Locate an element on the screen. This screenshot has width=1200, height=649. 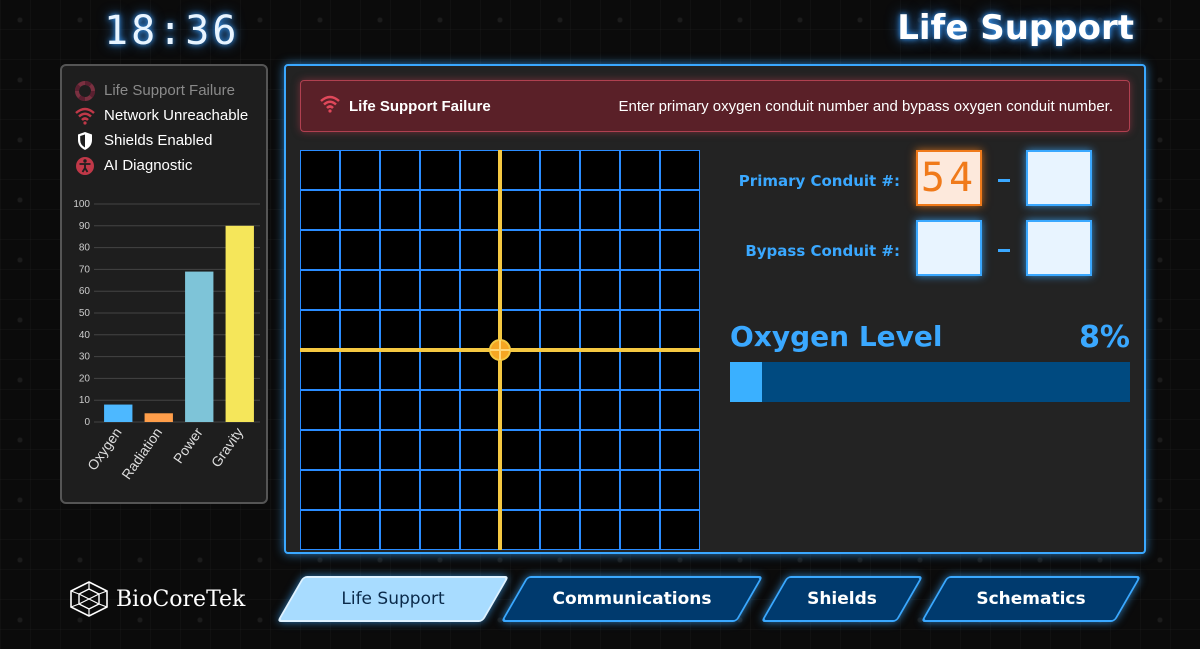
y-tick-label: 40 is located at coordinates (85, 335).